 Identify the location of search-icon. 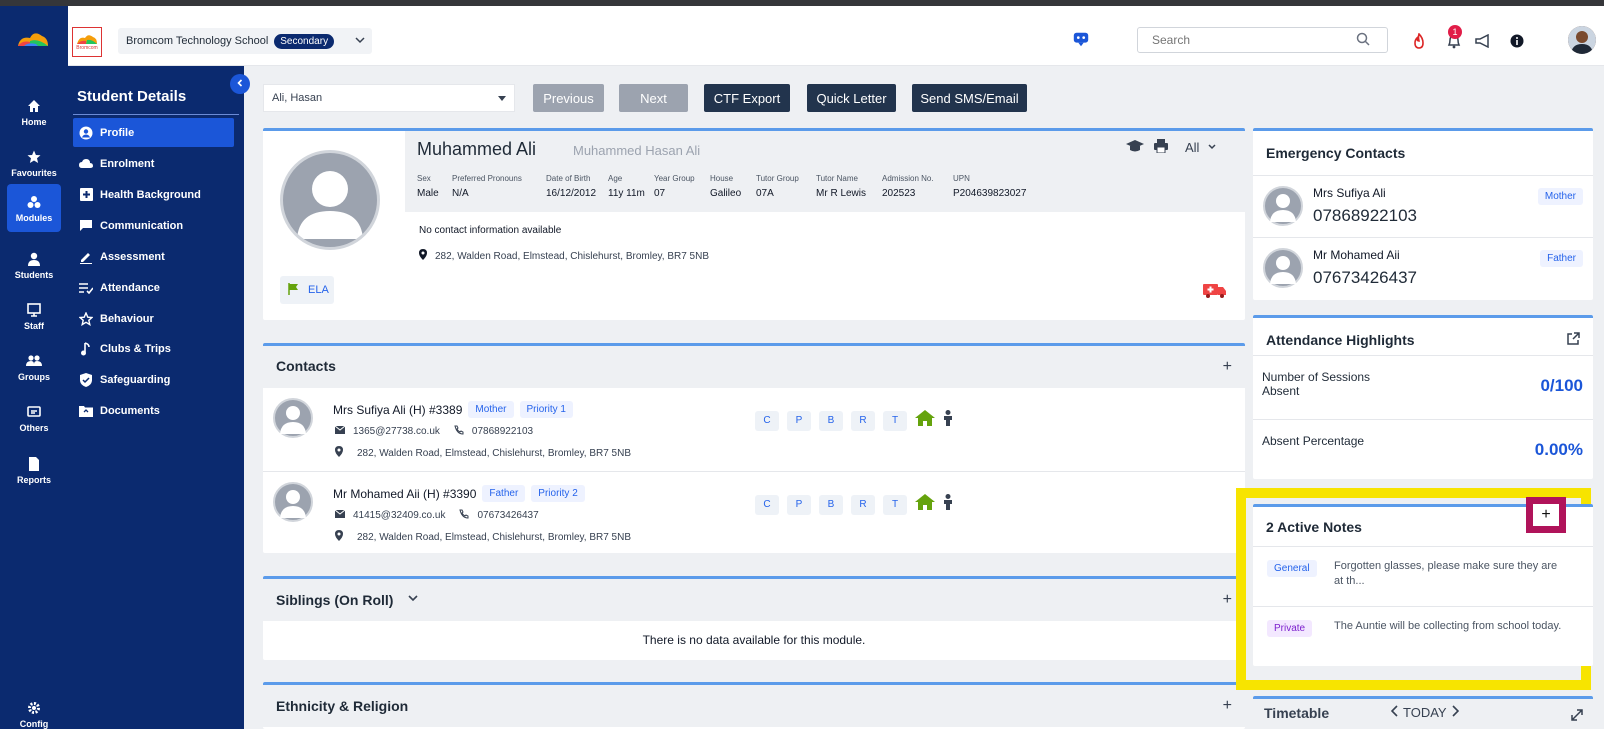
(1363, 41).